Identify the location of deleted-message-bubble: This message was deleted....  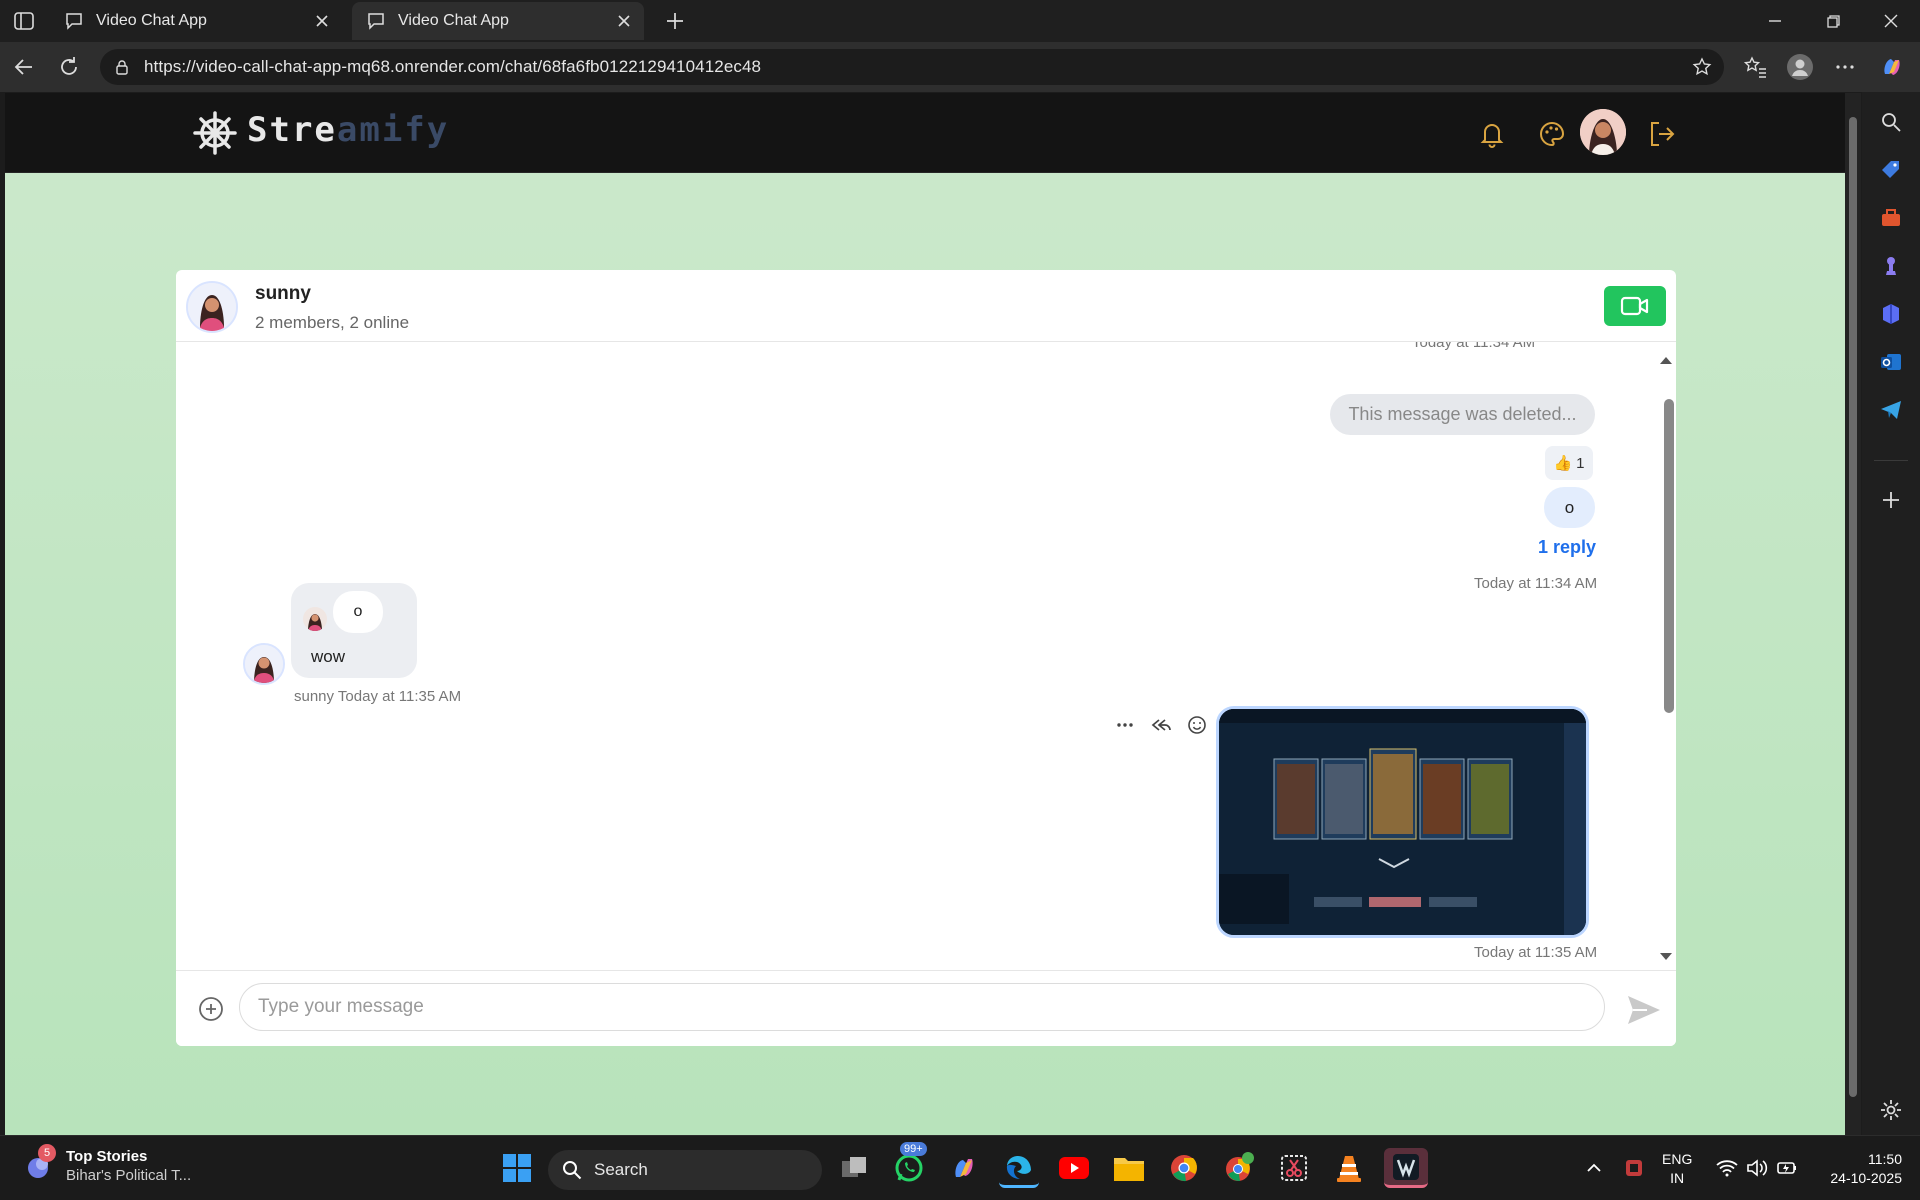
(1462, 414).